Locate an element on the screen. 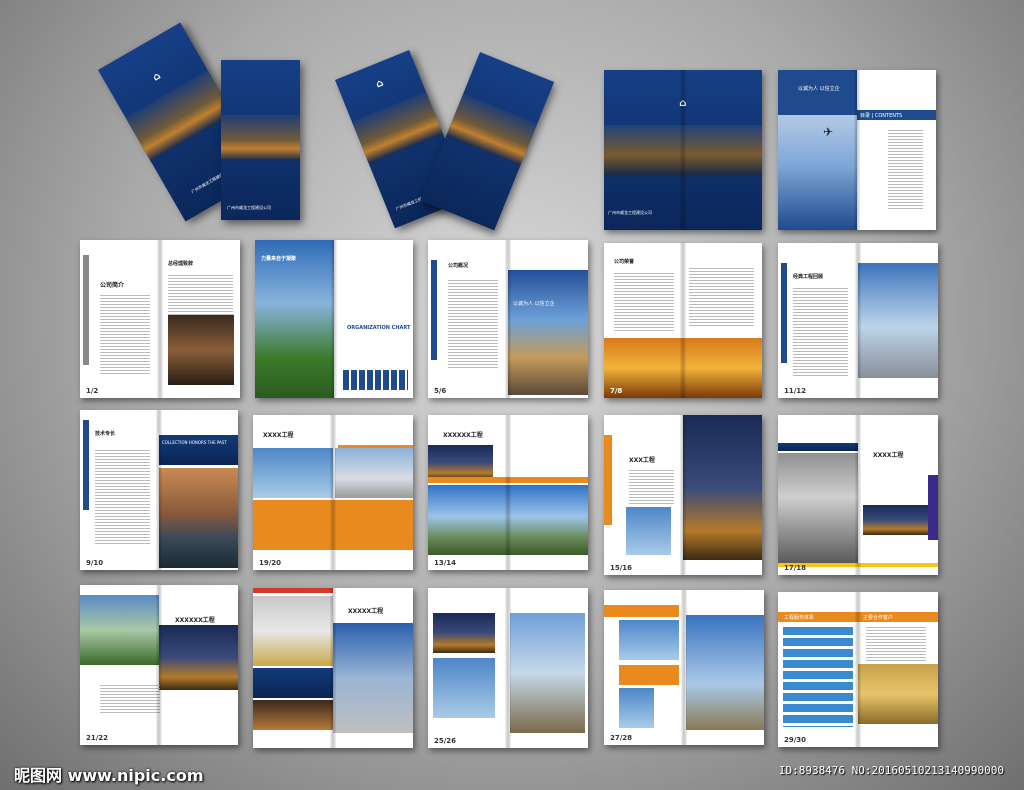  spread-heading: XXXXX工程 is located at coordinates (366, 611).